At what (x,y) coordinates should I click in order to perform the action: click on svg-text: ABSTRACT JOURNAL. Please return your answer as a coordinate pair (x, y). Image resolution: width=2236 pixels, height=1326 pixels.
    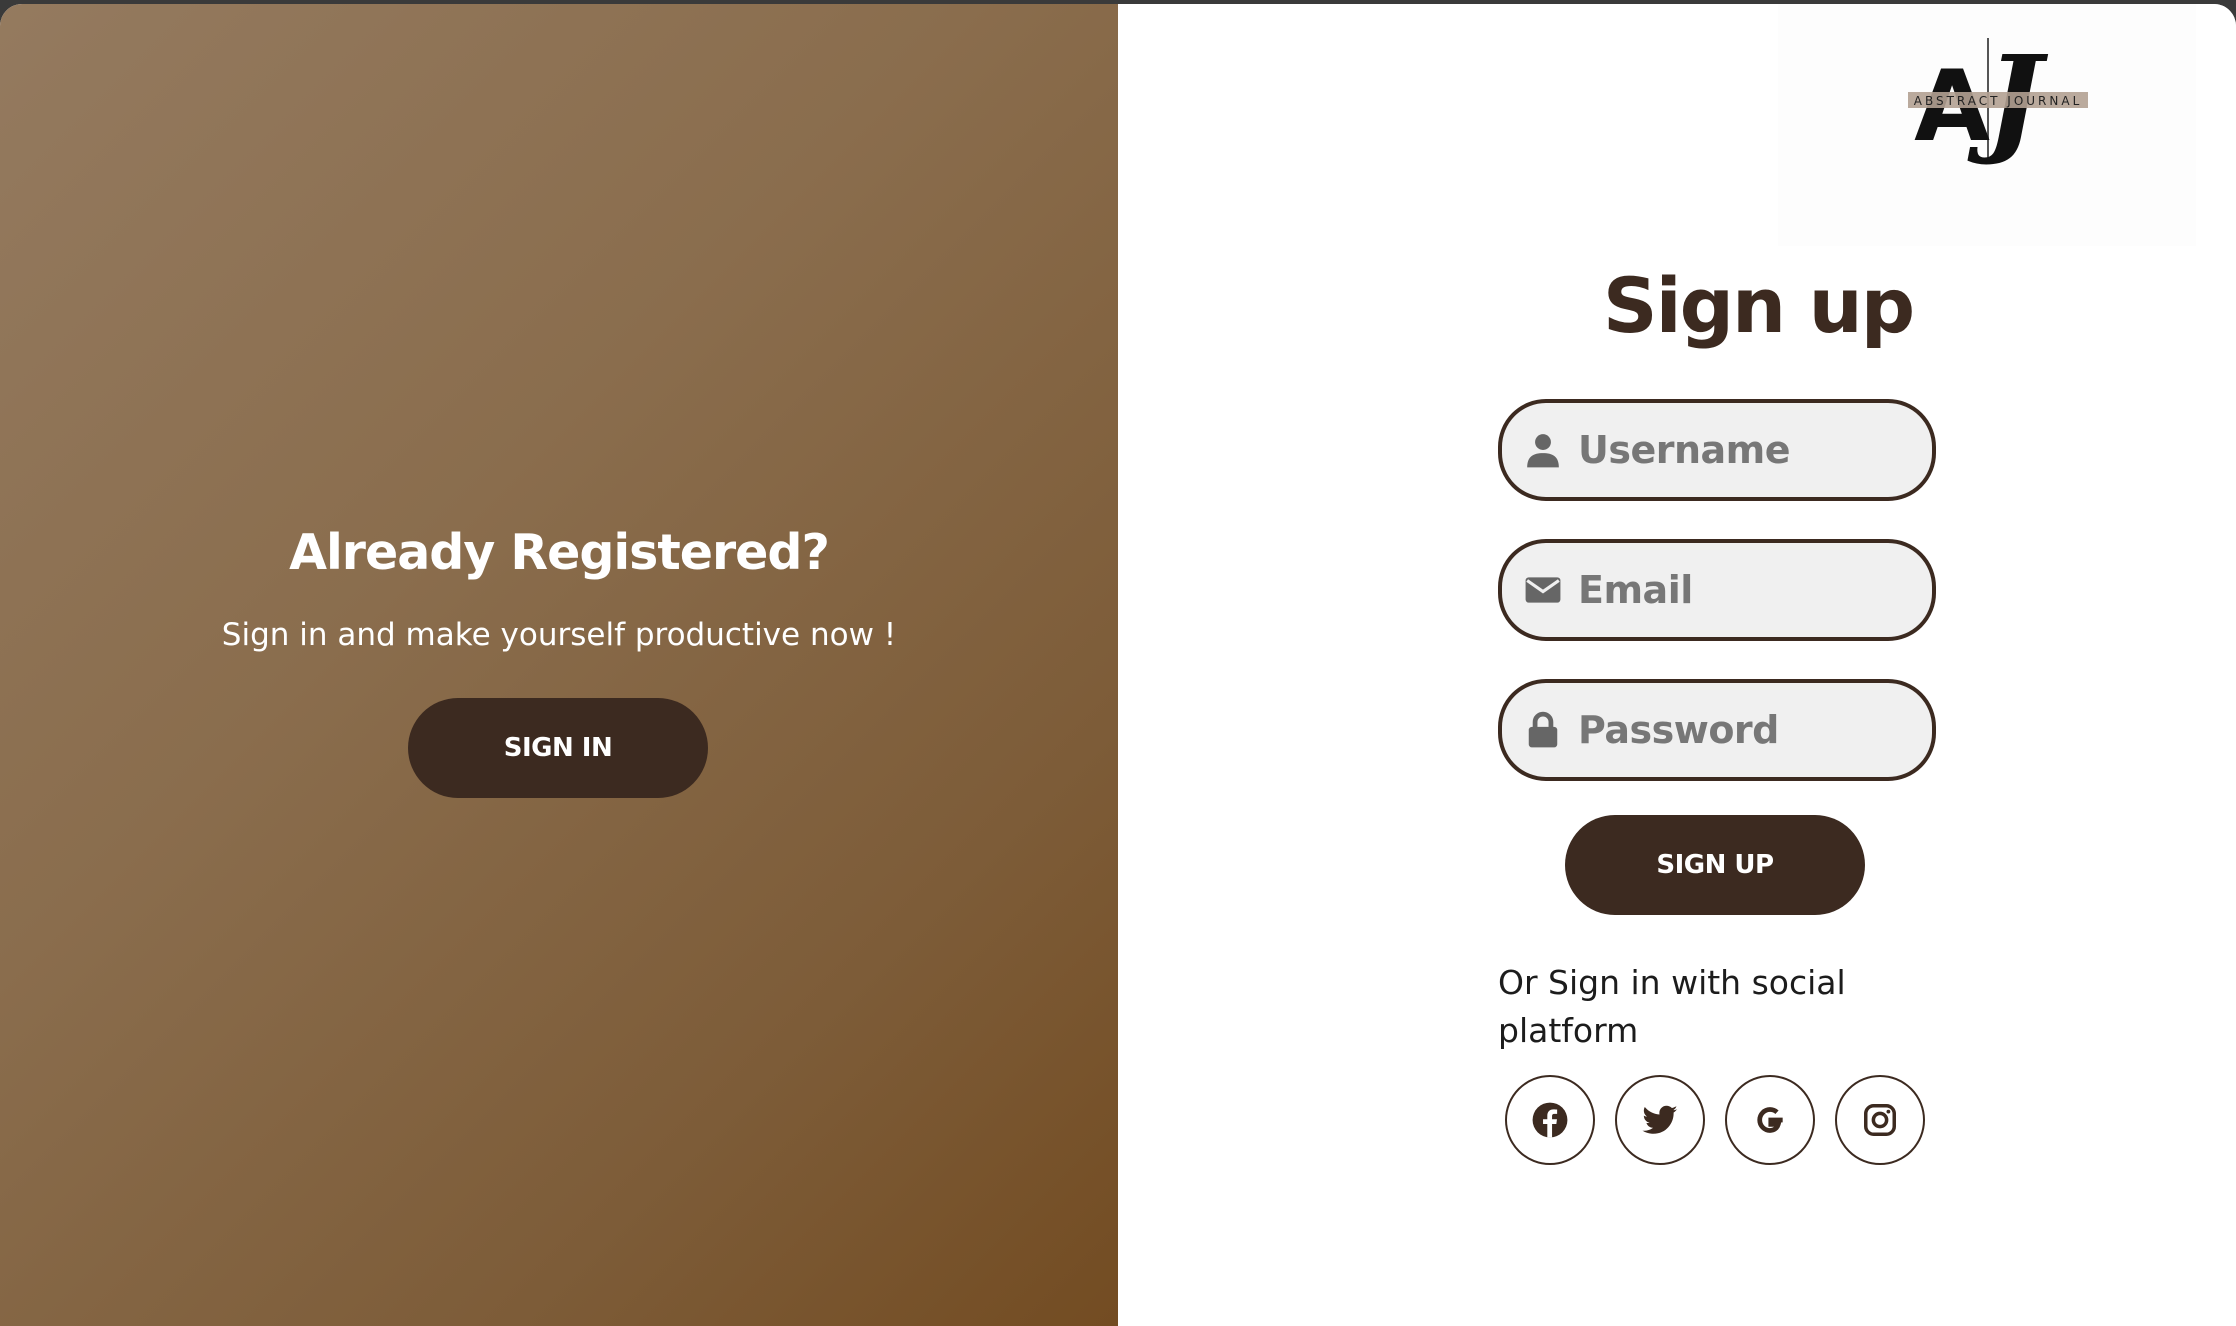
    Looking at the image, I should click on (1998, 101).